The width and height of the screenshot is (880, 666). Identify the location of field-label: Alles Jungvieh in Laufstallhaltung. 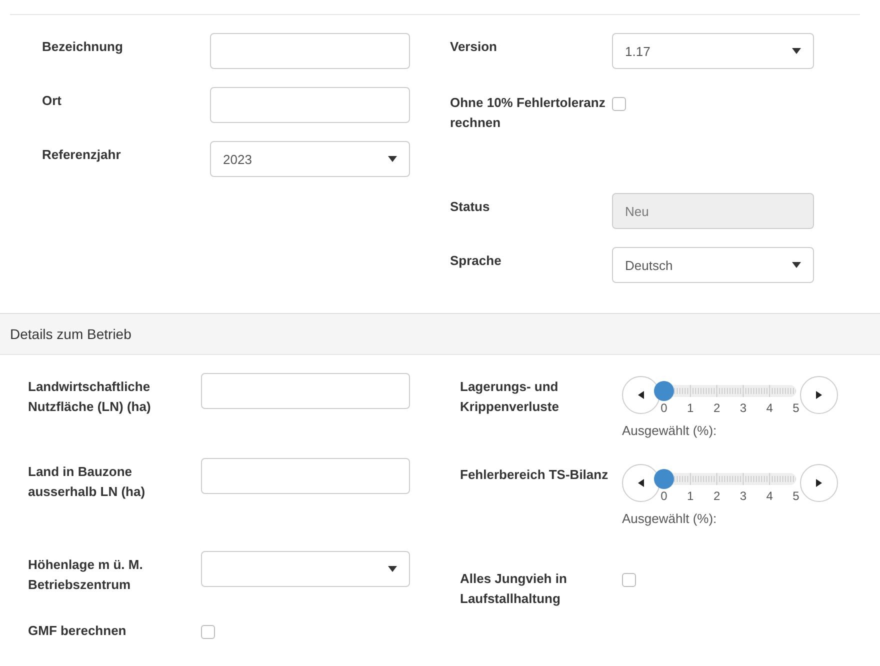
(514, 589).